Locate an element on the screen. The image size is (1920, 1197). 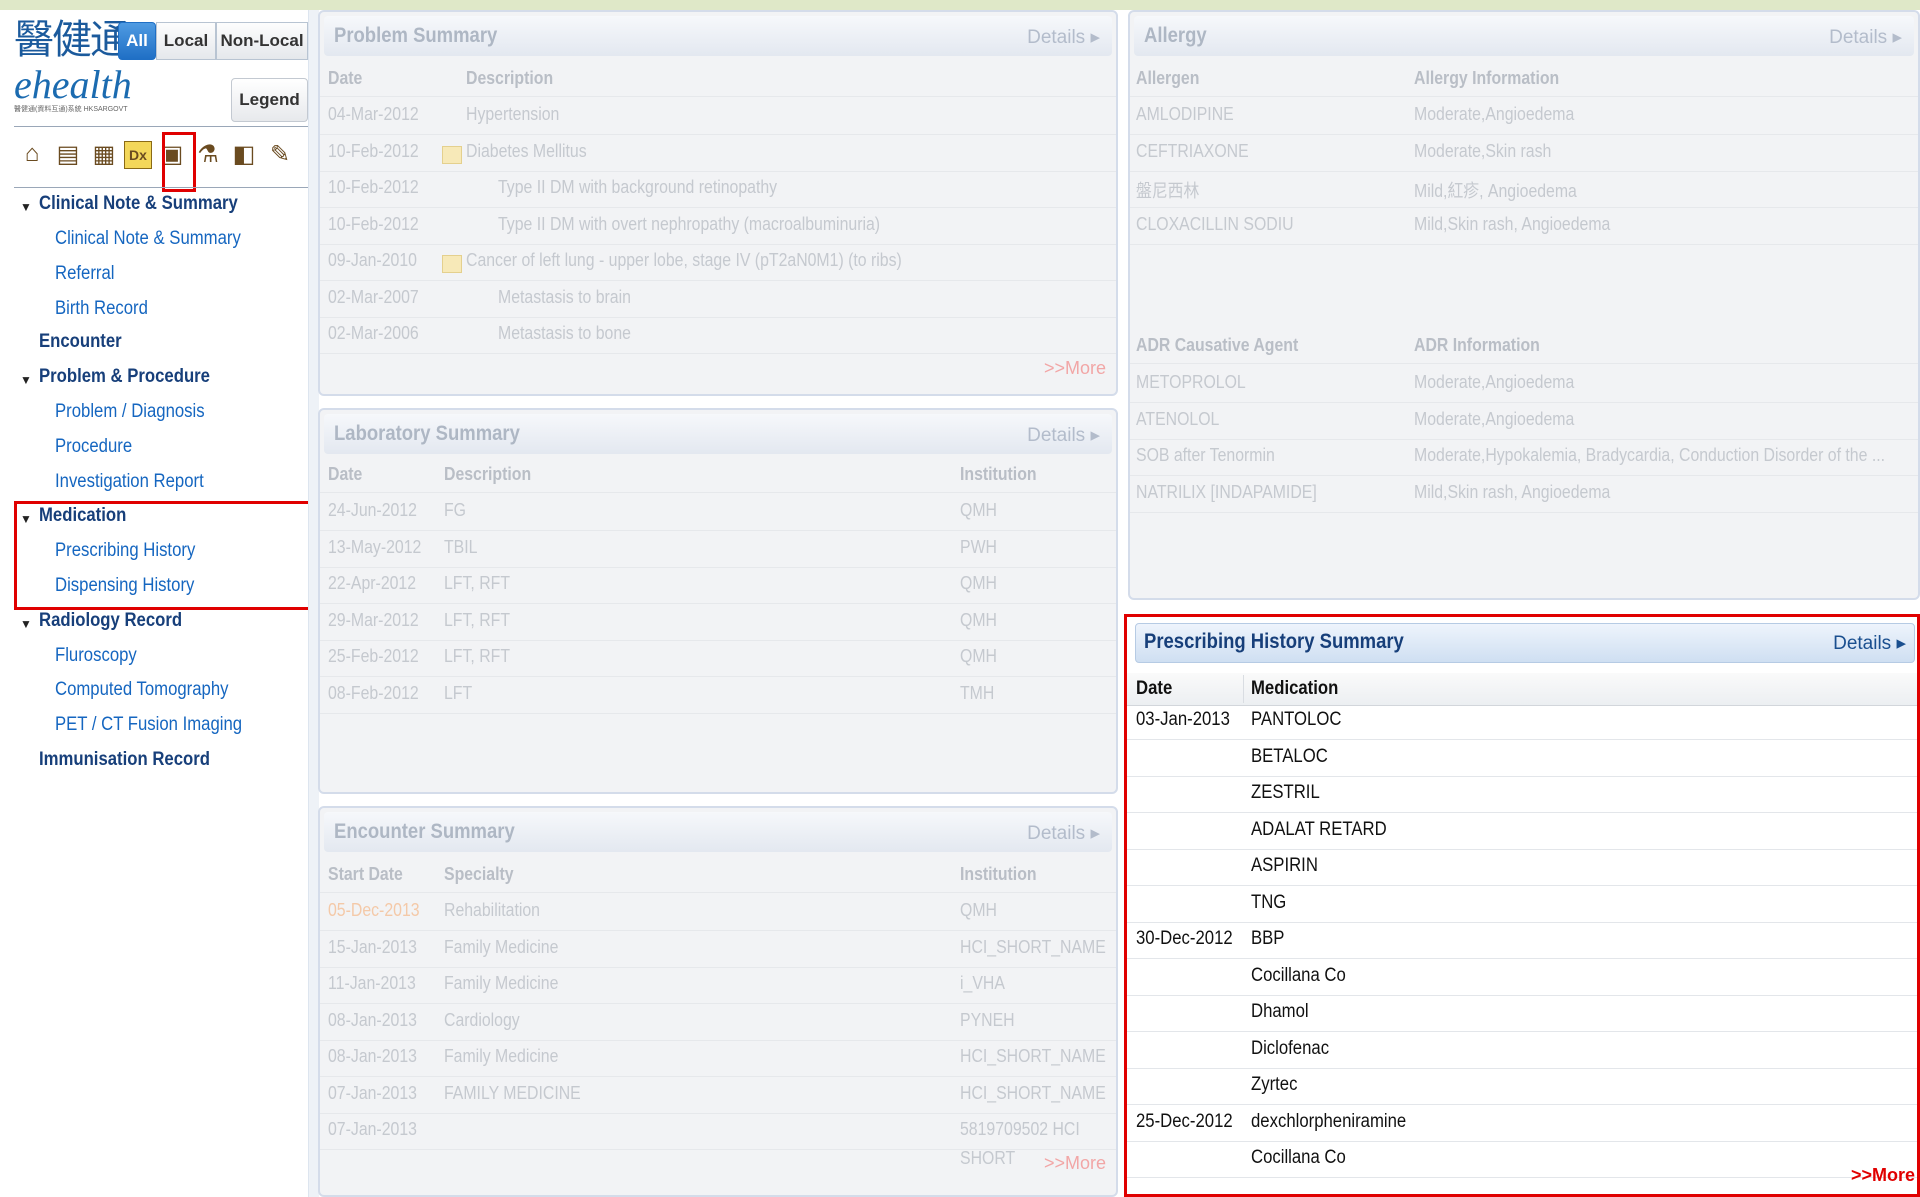
row-description: Metastasis to brain is located at coordinates (564, 296).